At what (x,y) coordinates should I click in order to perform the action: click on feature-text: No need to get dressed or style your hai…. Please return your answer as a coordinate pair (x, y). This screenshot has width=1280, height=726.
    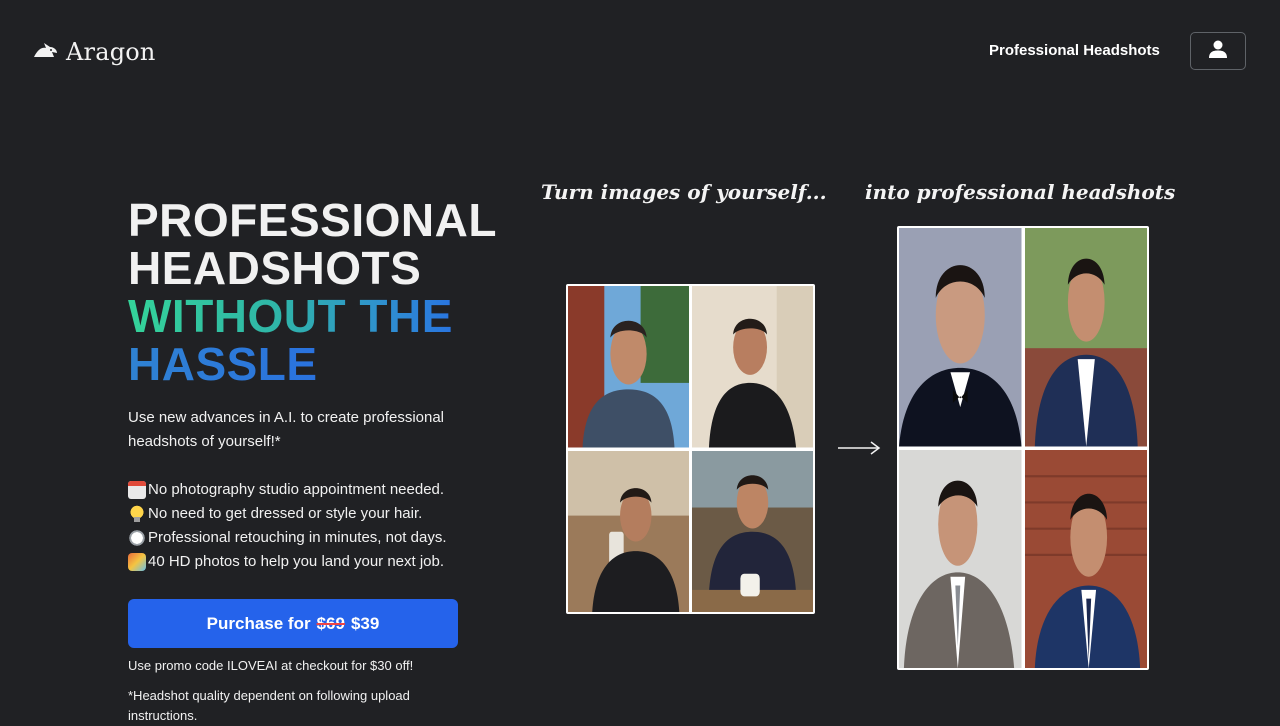
    Looking at the image, I should click on (285, 513).